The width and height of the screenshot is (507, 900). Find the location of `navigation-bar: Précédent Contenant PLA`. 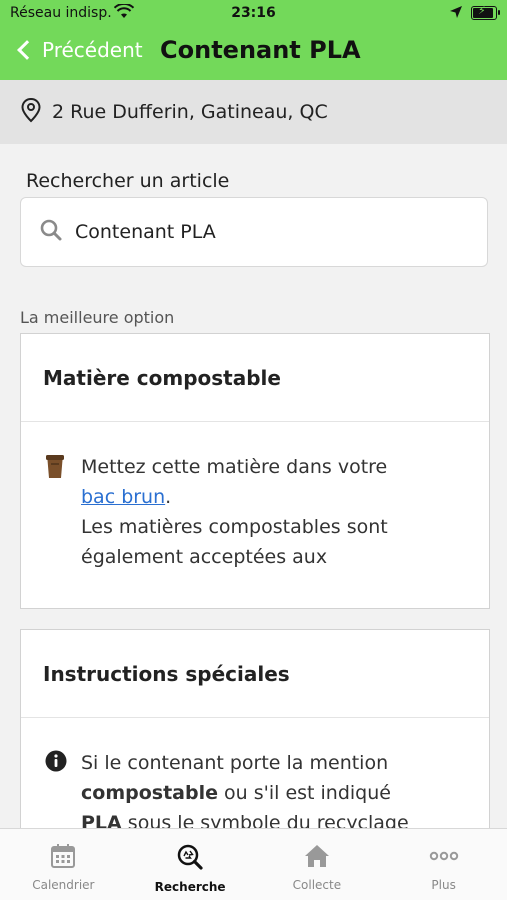

navigation-bar: Précédent Contenant PLA is located at coordinates (253, 53).